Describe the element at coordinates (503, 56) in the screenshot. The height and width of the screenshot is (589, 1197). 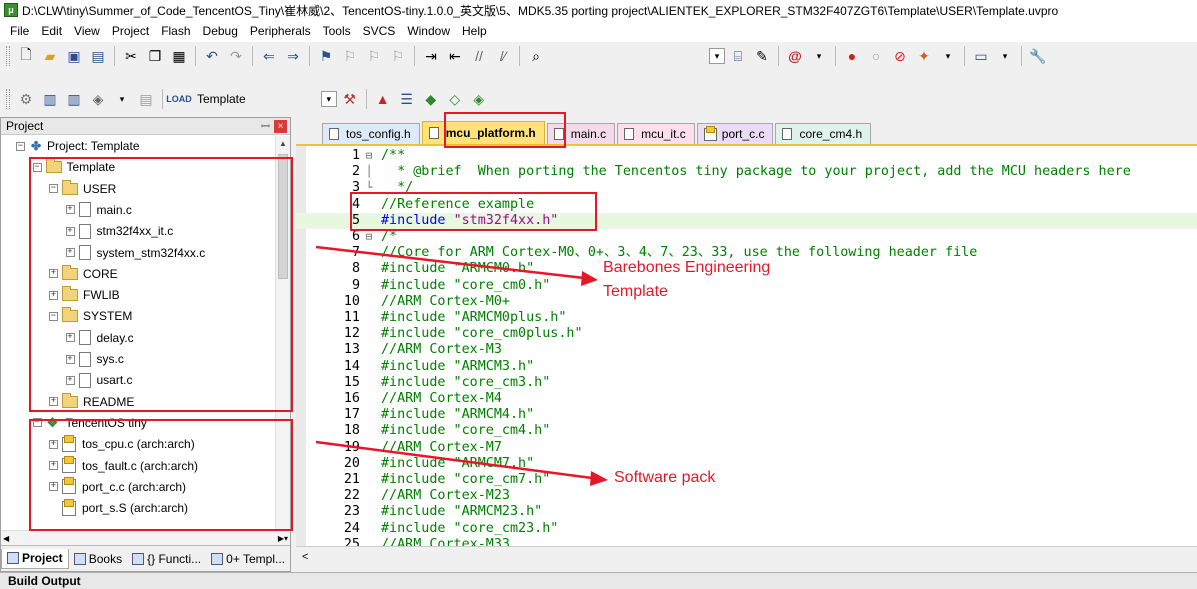
I see `uncomment-icon: /⁄` at that location.